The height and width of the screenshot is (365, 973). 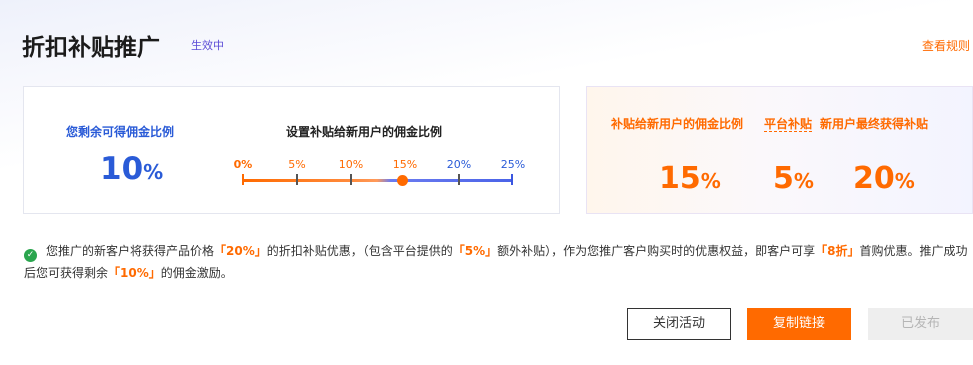 I want to click on platform-subsidy-value: 5%, so click(x=793, y=178).